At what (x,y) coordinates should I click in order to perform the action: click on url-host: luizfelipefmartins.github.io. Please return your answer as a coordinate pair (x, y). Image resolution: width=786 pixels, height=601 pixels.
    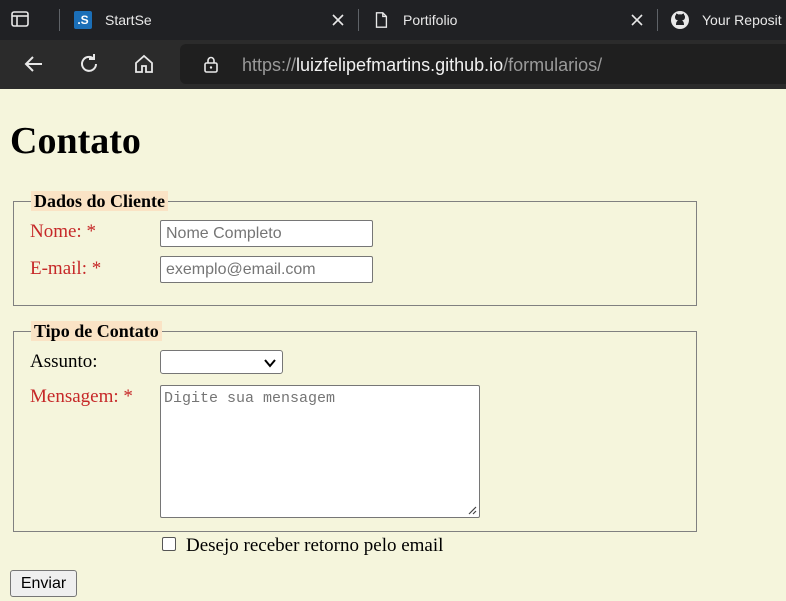
    Looking at the image, I should click on (400, 65).